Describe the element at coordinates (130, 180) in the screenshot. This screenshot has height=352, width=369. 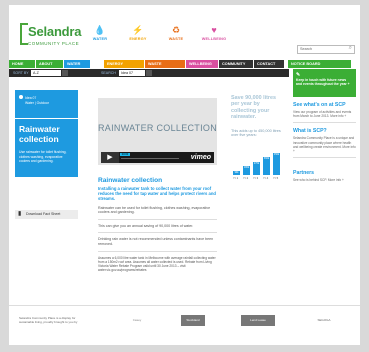
I see `article-heading: Rainwater collection` at that location.